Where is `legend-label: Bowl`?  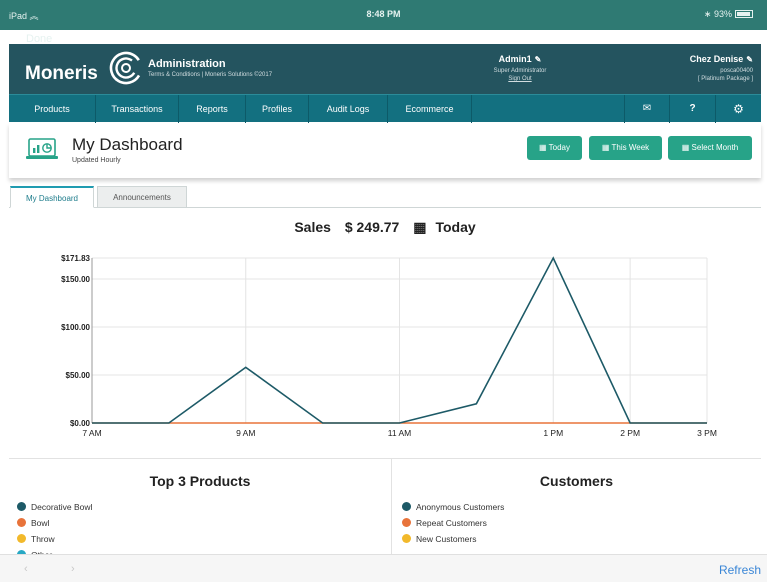
legend-label: Bowl is located at coordinates (40, 523).